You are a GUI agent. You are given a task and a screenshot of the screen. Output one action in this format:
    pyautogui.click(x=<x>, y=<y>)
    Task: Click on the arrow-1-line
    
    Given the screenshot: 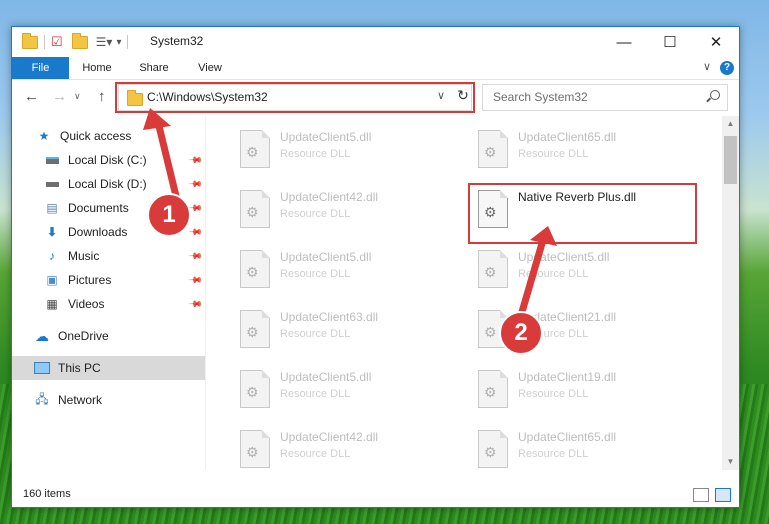 What is the action you would take?
    pyautogui.click(x=167, y=159)
    